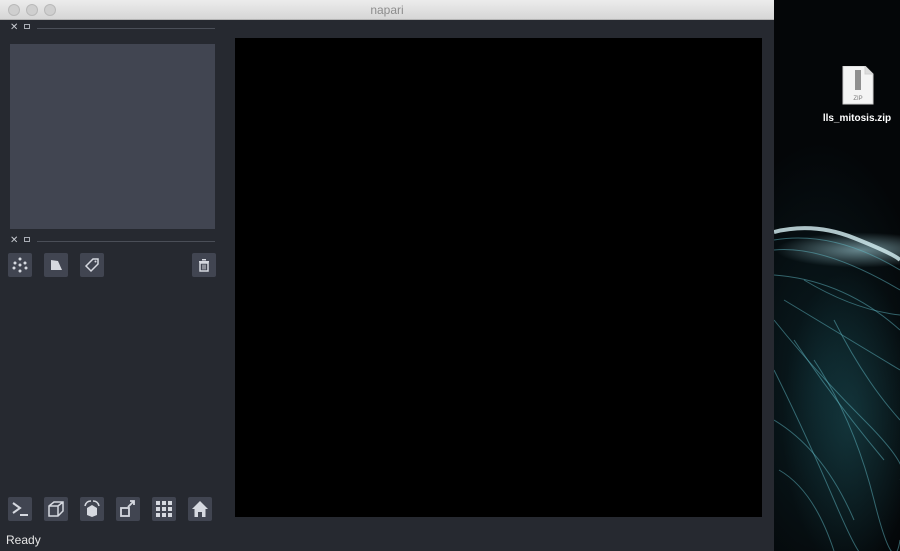  I want to click on window-title: napari, so click(387, 10).